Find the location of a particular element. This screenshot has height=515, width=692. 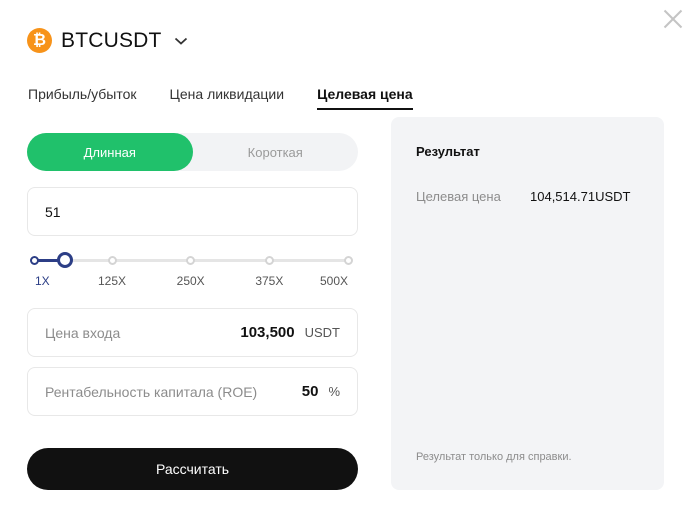

symbol-selector: ₿ BTCUSDT is located at coordinates (107, 40).